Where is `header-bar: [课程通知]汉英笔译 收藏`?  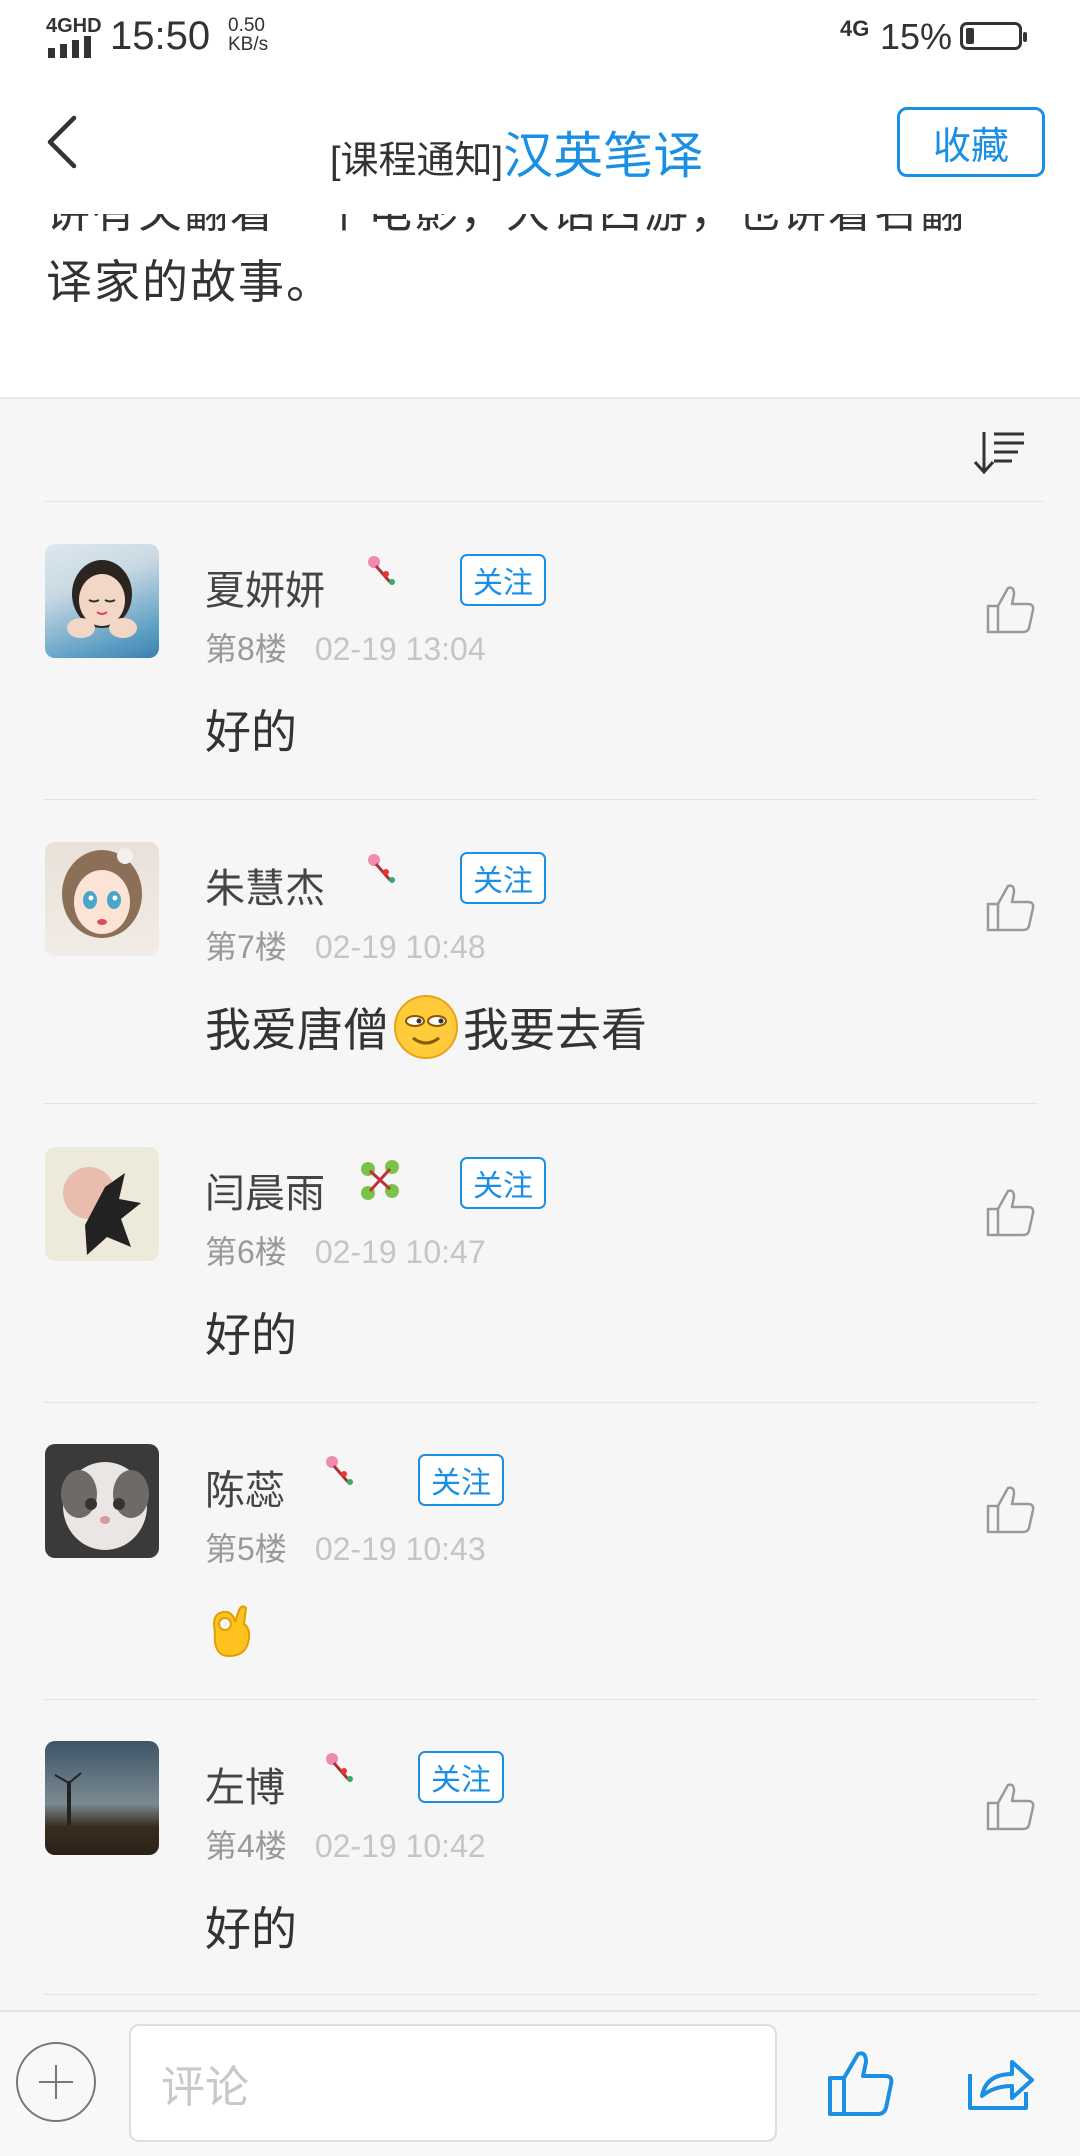 header-bar: [课程通知]汉英笔译 收藏 is located at coordinates (540, 143).